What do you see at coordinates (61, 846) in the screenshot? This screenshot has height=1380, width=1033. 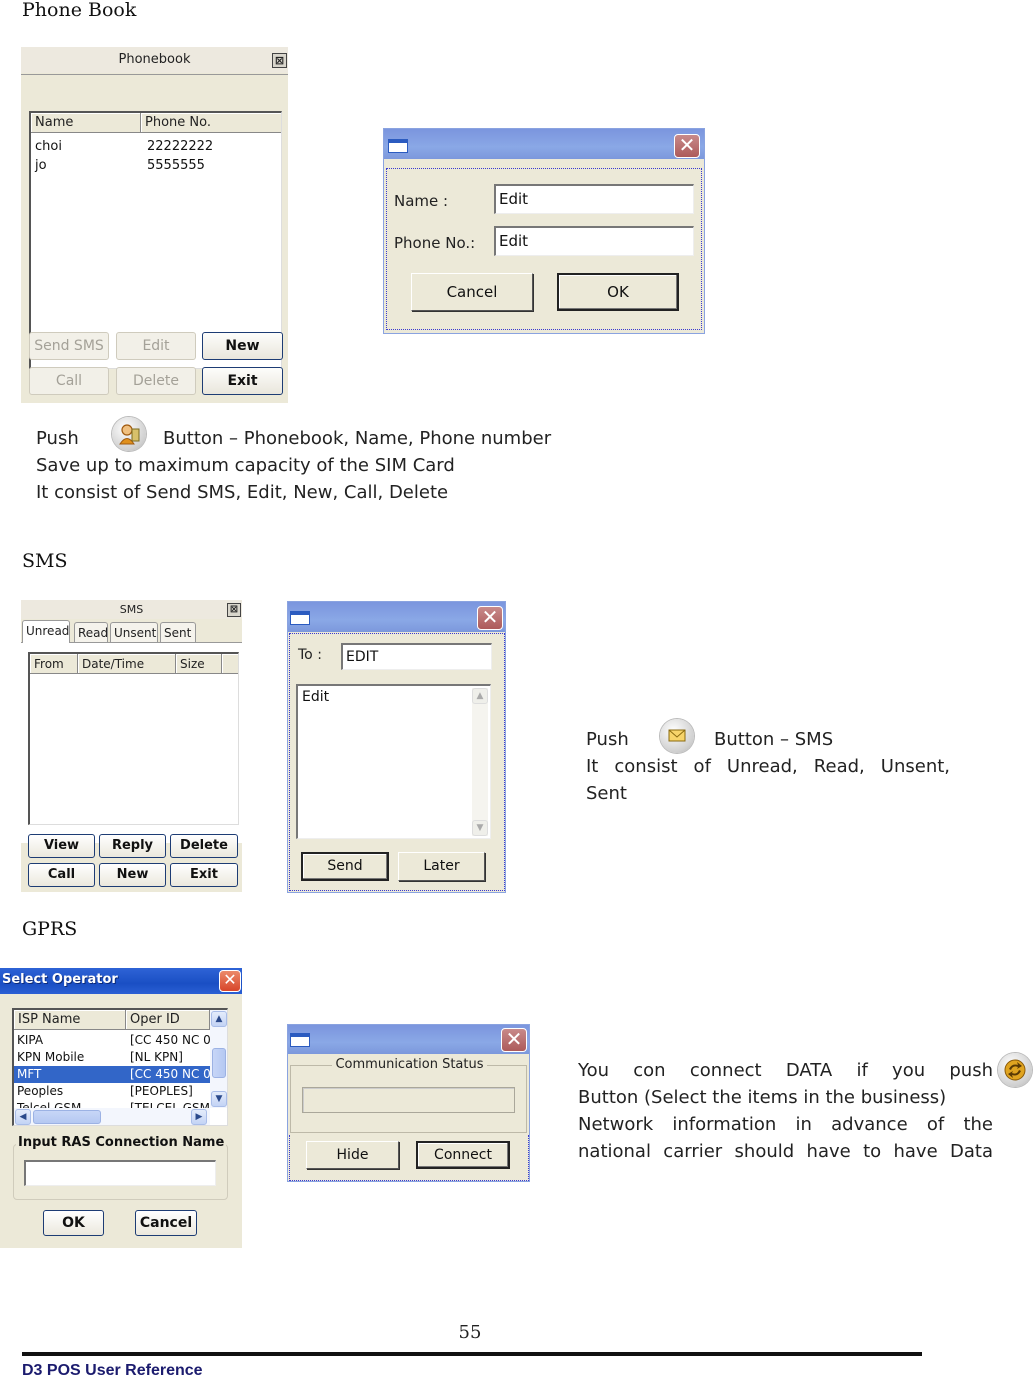 I see `view-button: View` at bounding box center [61, 846].